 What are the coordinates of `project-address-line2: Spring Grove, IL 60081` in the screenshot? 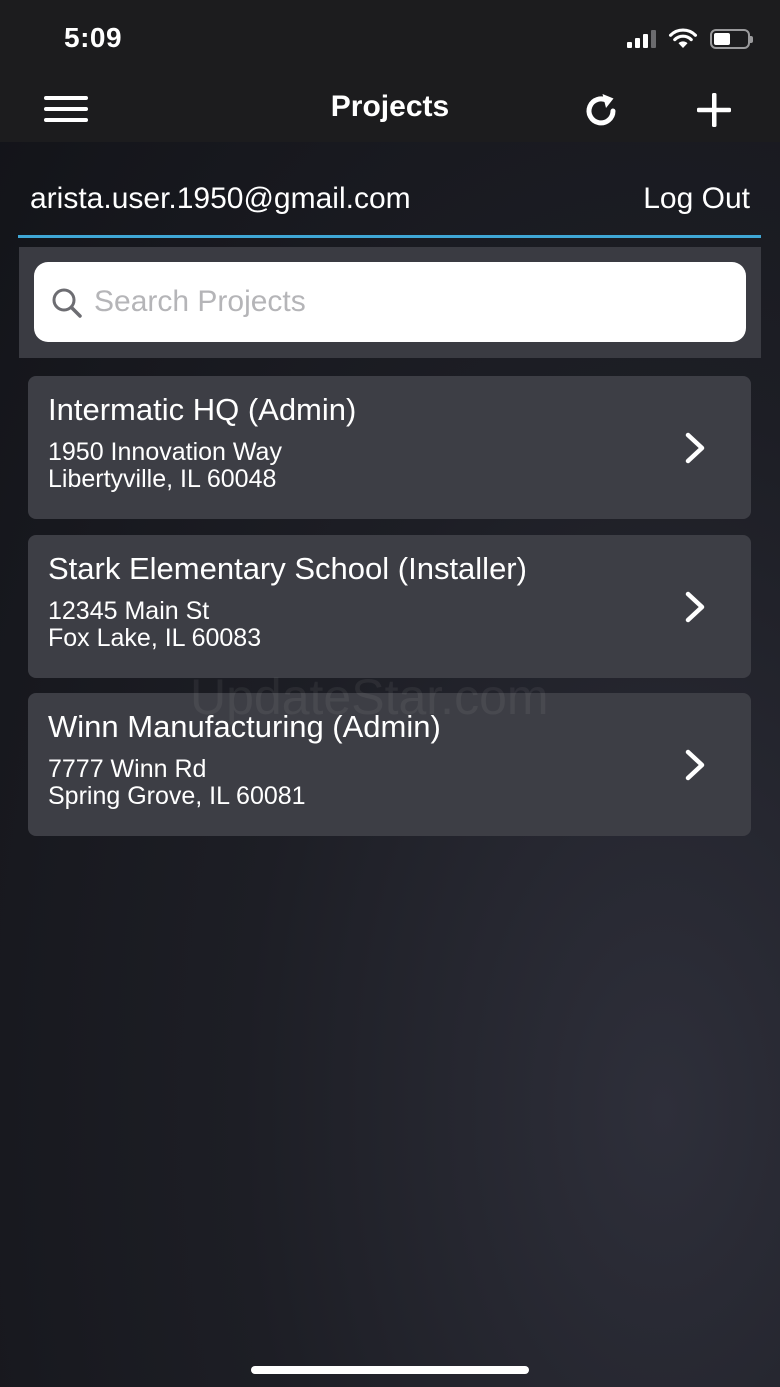 It's located at (177, 796).